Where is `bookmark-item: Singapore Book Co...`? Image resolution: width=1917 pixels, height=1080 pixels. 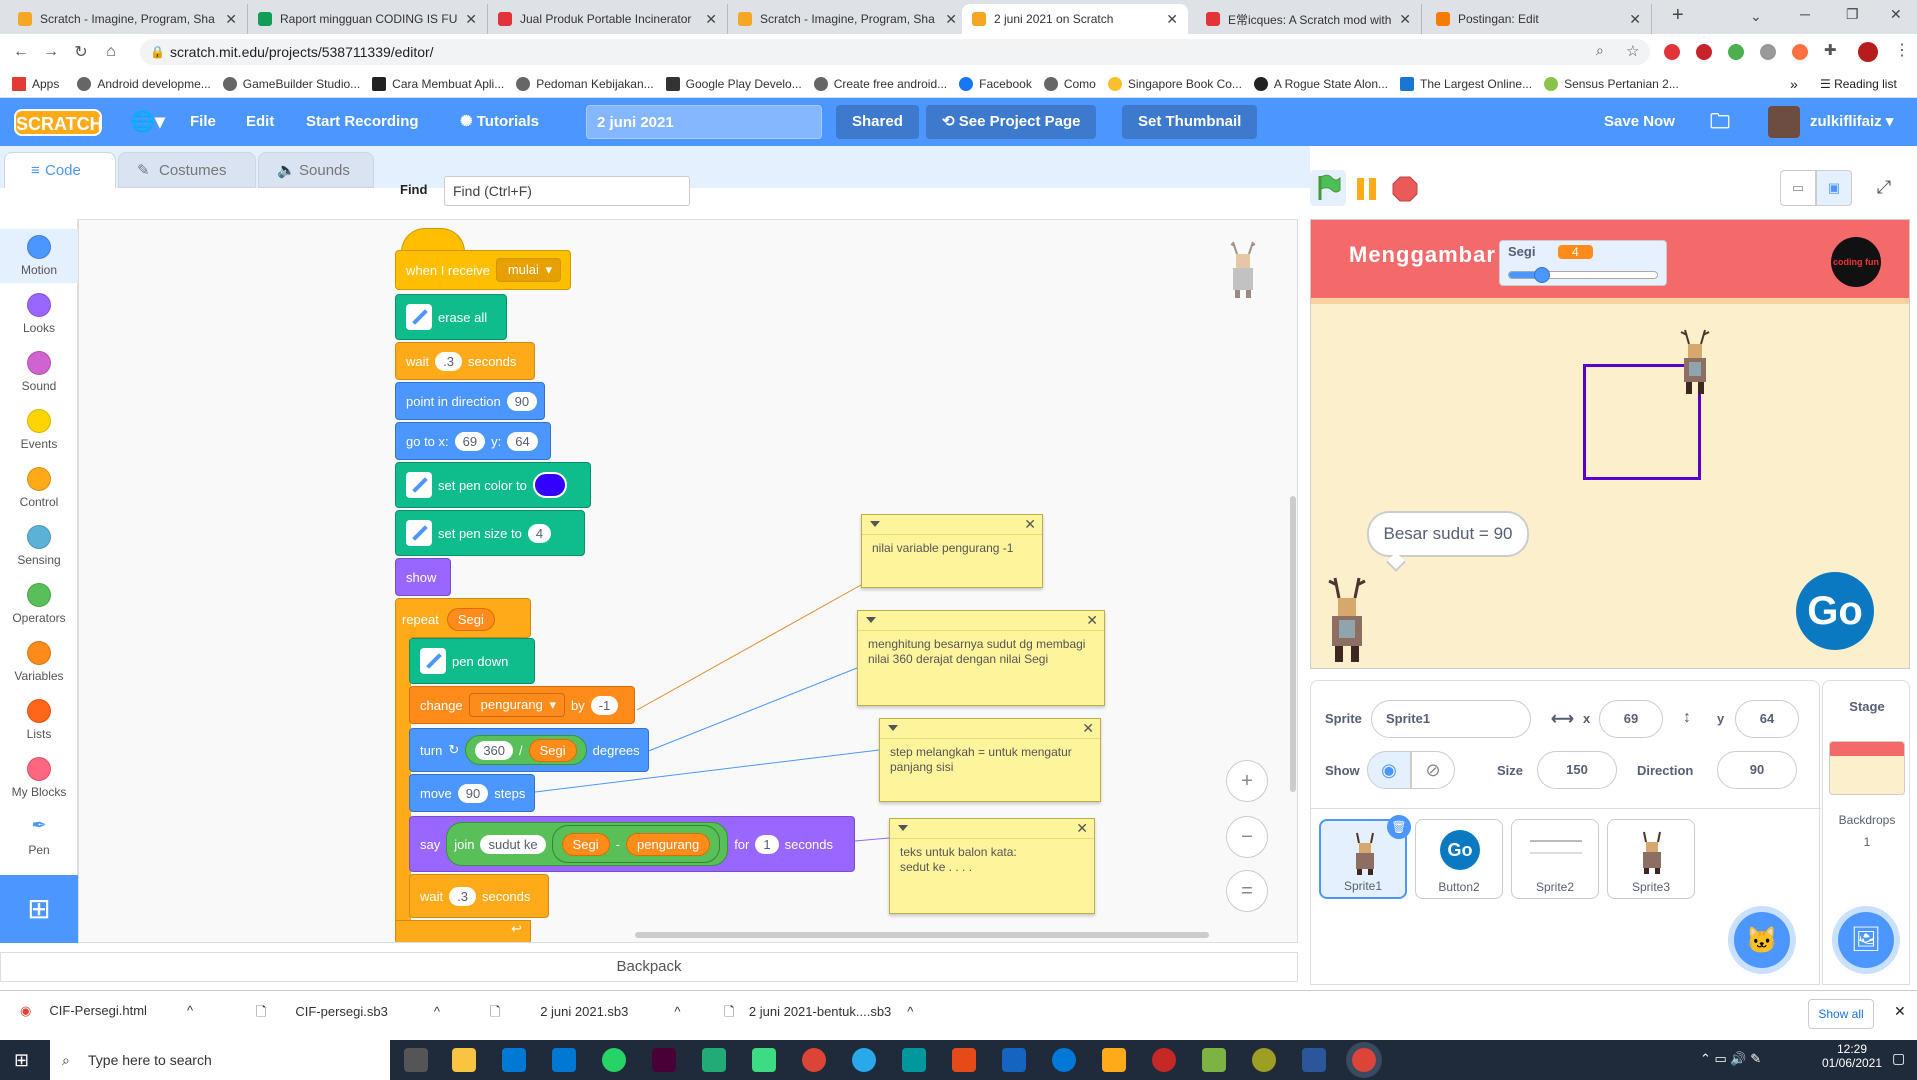 bookmark-item: Singapore Book Co... is located at coordinates (1174, 83).